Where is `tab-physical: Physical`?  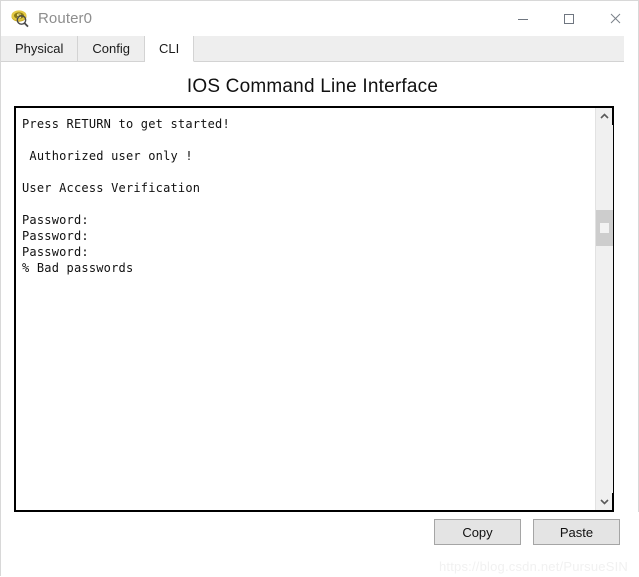 tab-physical: Physical is located at coordinates (40, 48).